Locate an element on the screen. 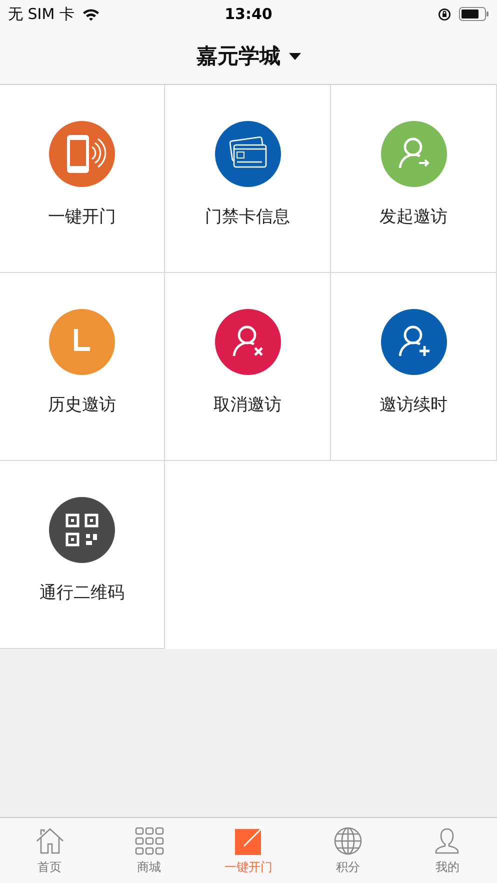 This screenshot has width=497, height=883. feature-tile: 通行二维码 is located at coordinates (82, 555).